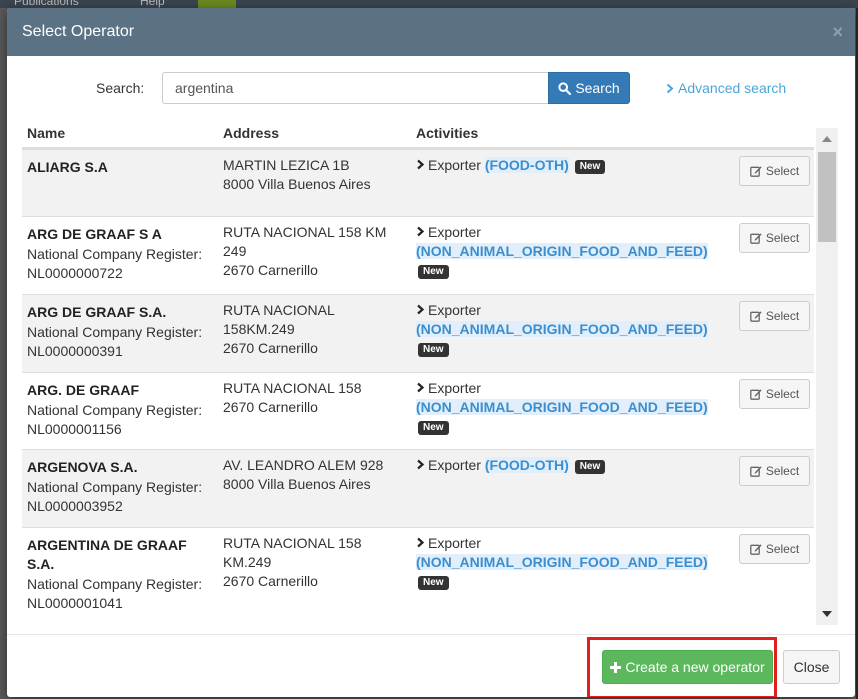 The width and height of the screenshot is (858, 699). Describe the element at coordinates (67, 167) in the screenshot. I see `operator-name: ALIARG S.A` at that location.